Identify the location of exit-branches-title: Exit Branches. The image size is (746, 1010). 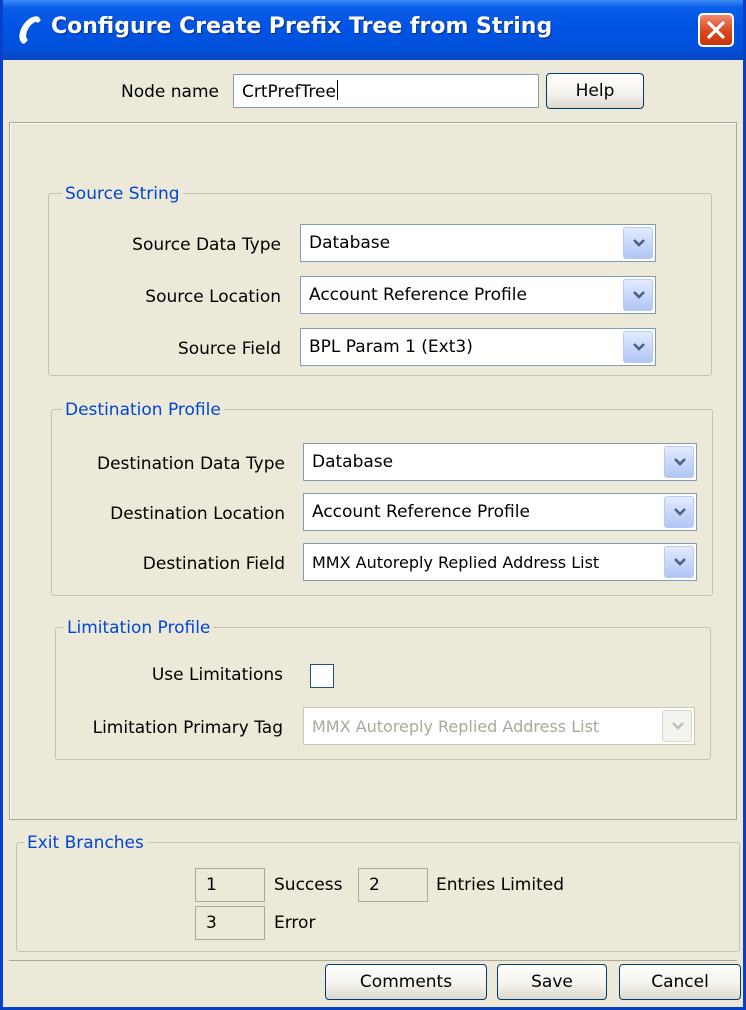
(85, 843).